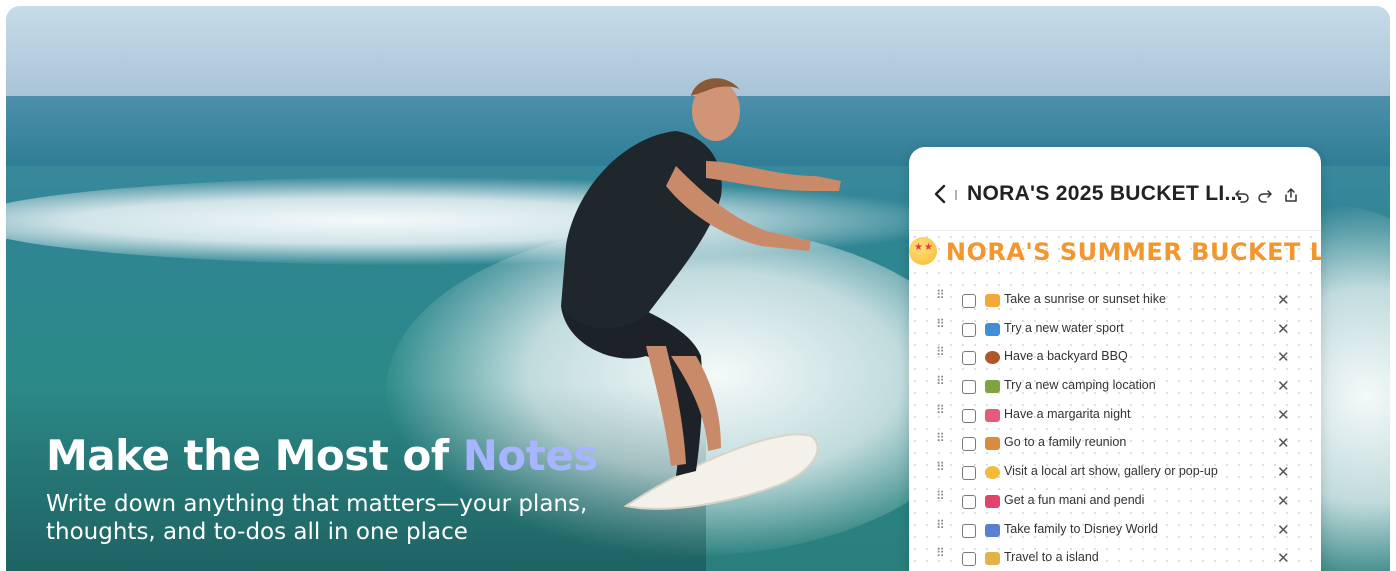 Image resolution: width=1396 pixels, height=571 pixels. I want to click on list-item: ⠿ Have a margarita night ✕, so click(1115, 416).